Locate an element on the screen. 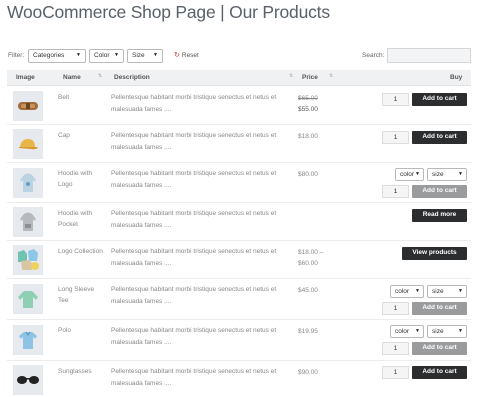  product-name: Hoodie with Pocket is located at coordinates (81, 219).